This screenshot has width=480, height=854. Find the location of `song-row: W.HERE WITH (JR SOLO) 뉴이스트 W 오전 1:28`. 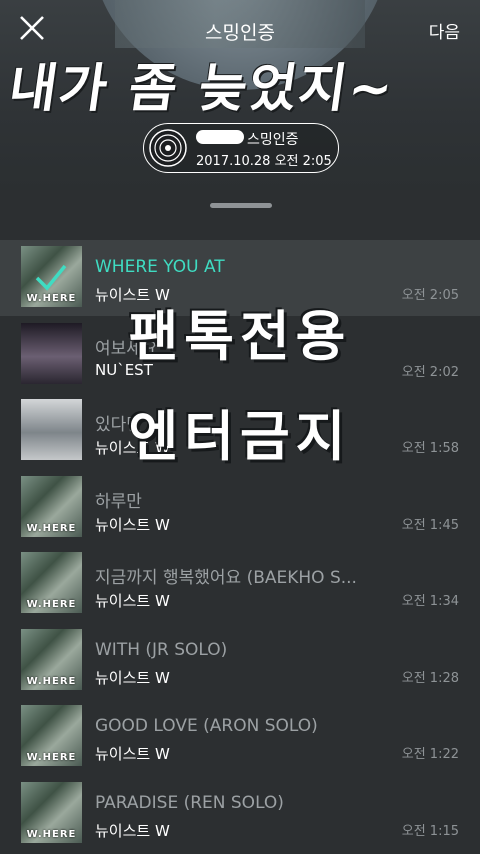

song-row: W.HERE WITH (JR SOLO) 뉴이스트 W 오전 1:28 is located at coordinates (240, 661).